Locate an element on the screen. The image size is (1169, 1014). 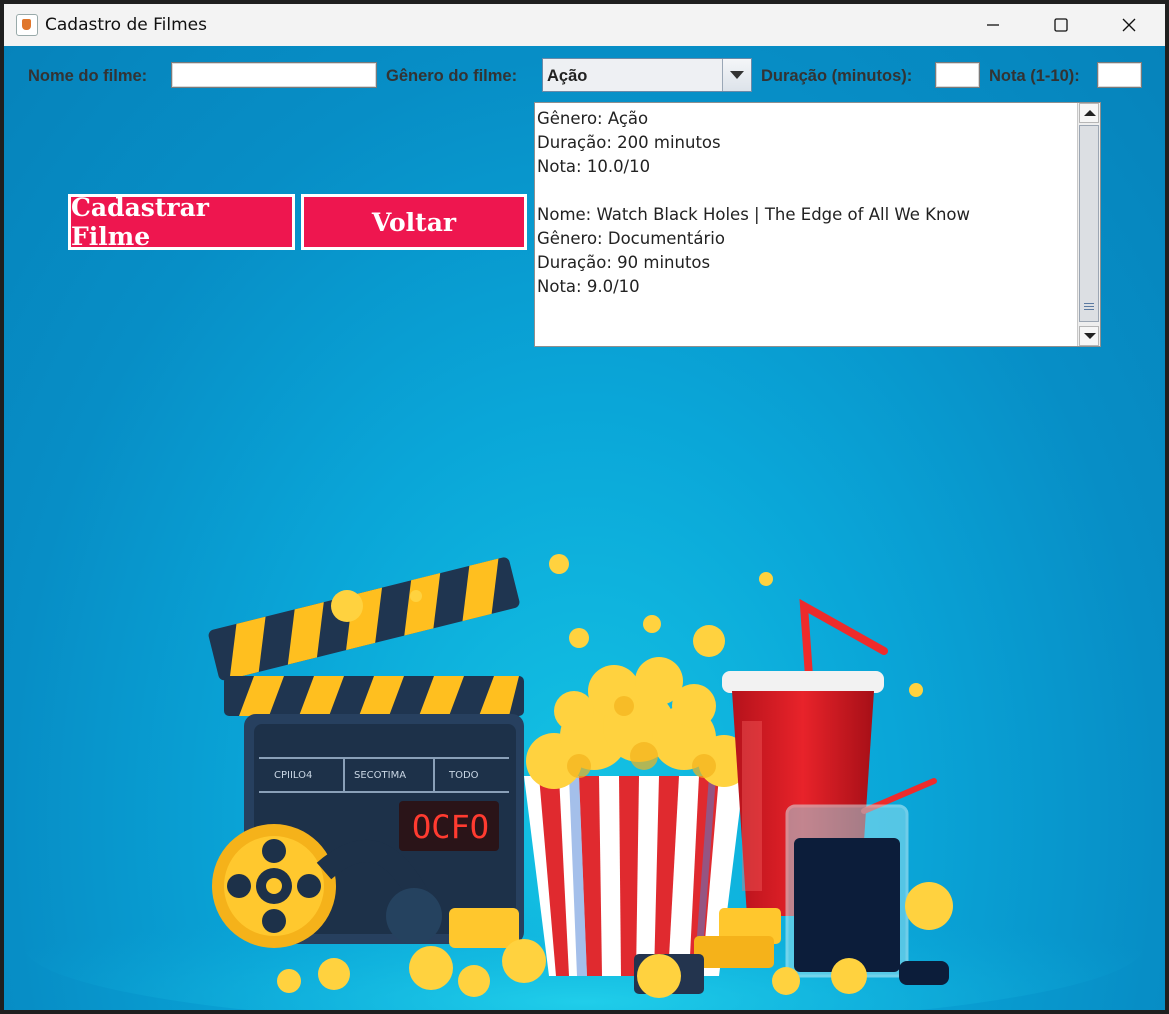
vertical-scrollbar is located at coordinates (1088, 224).